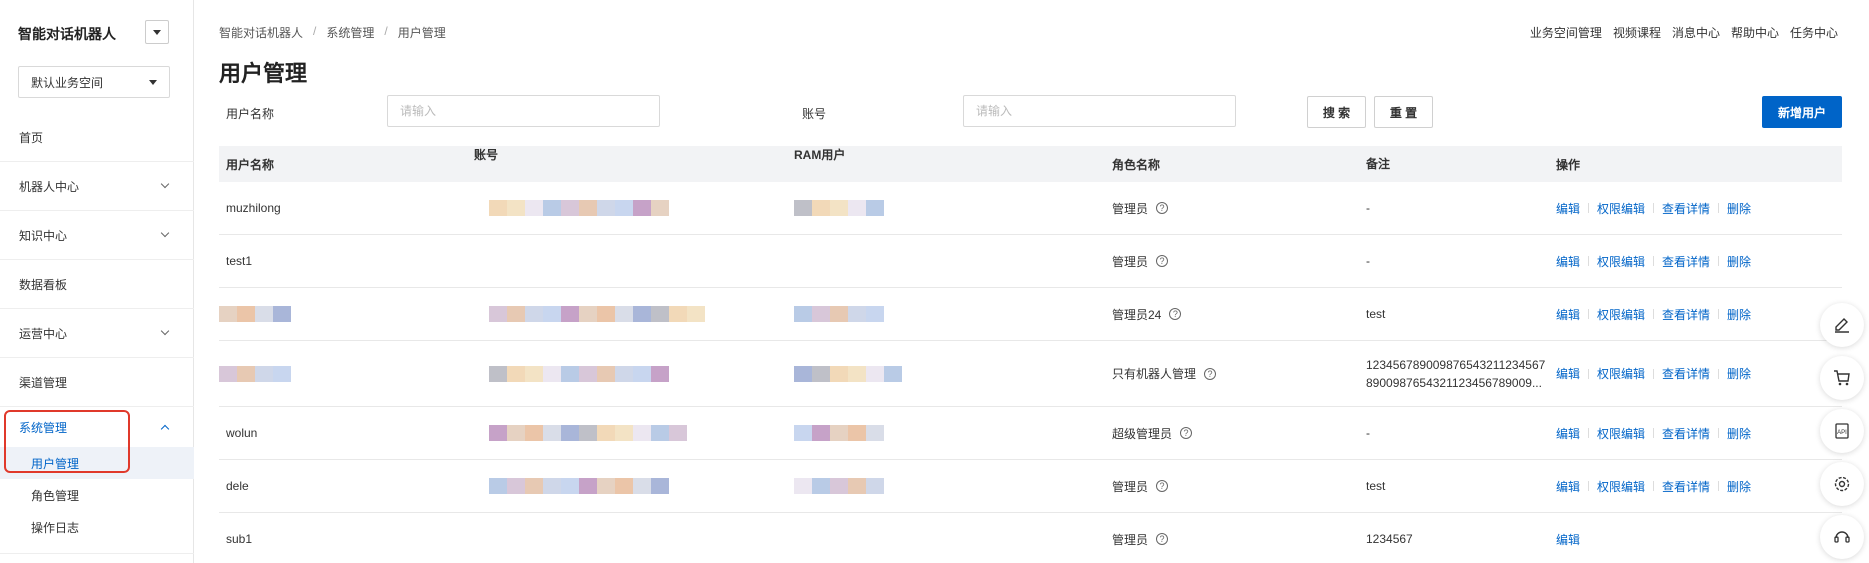 The height and width of the screenshot is (563, 1869). Describe the element at coordinates (1755, 32) in the screenshot. I see `link-help: 帮助中心` at that location.